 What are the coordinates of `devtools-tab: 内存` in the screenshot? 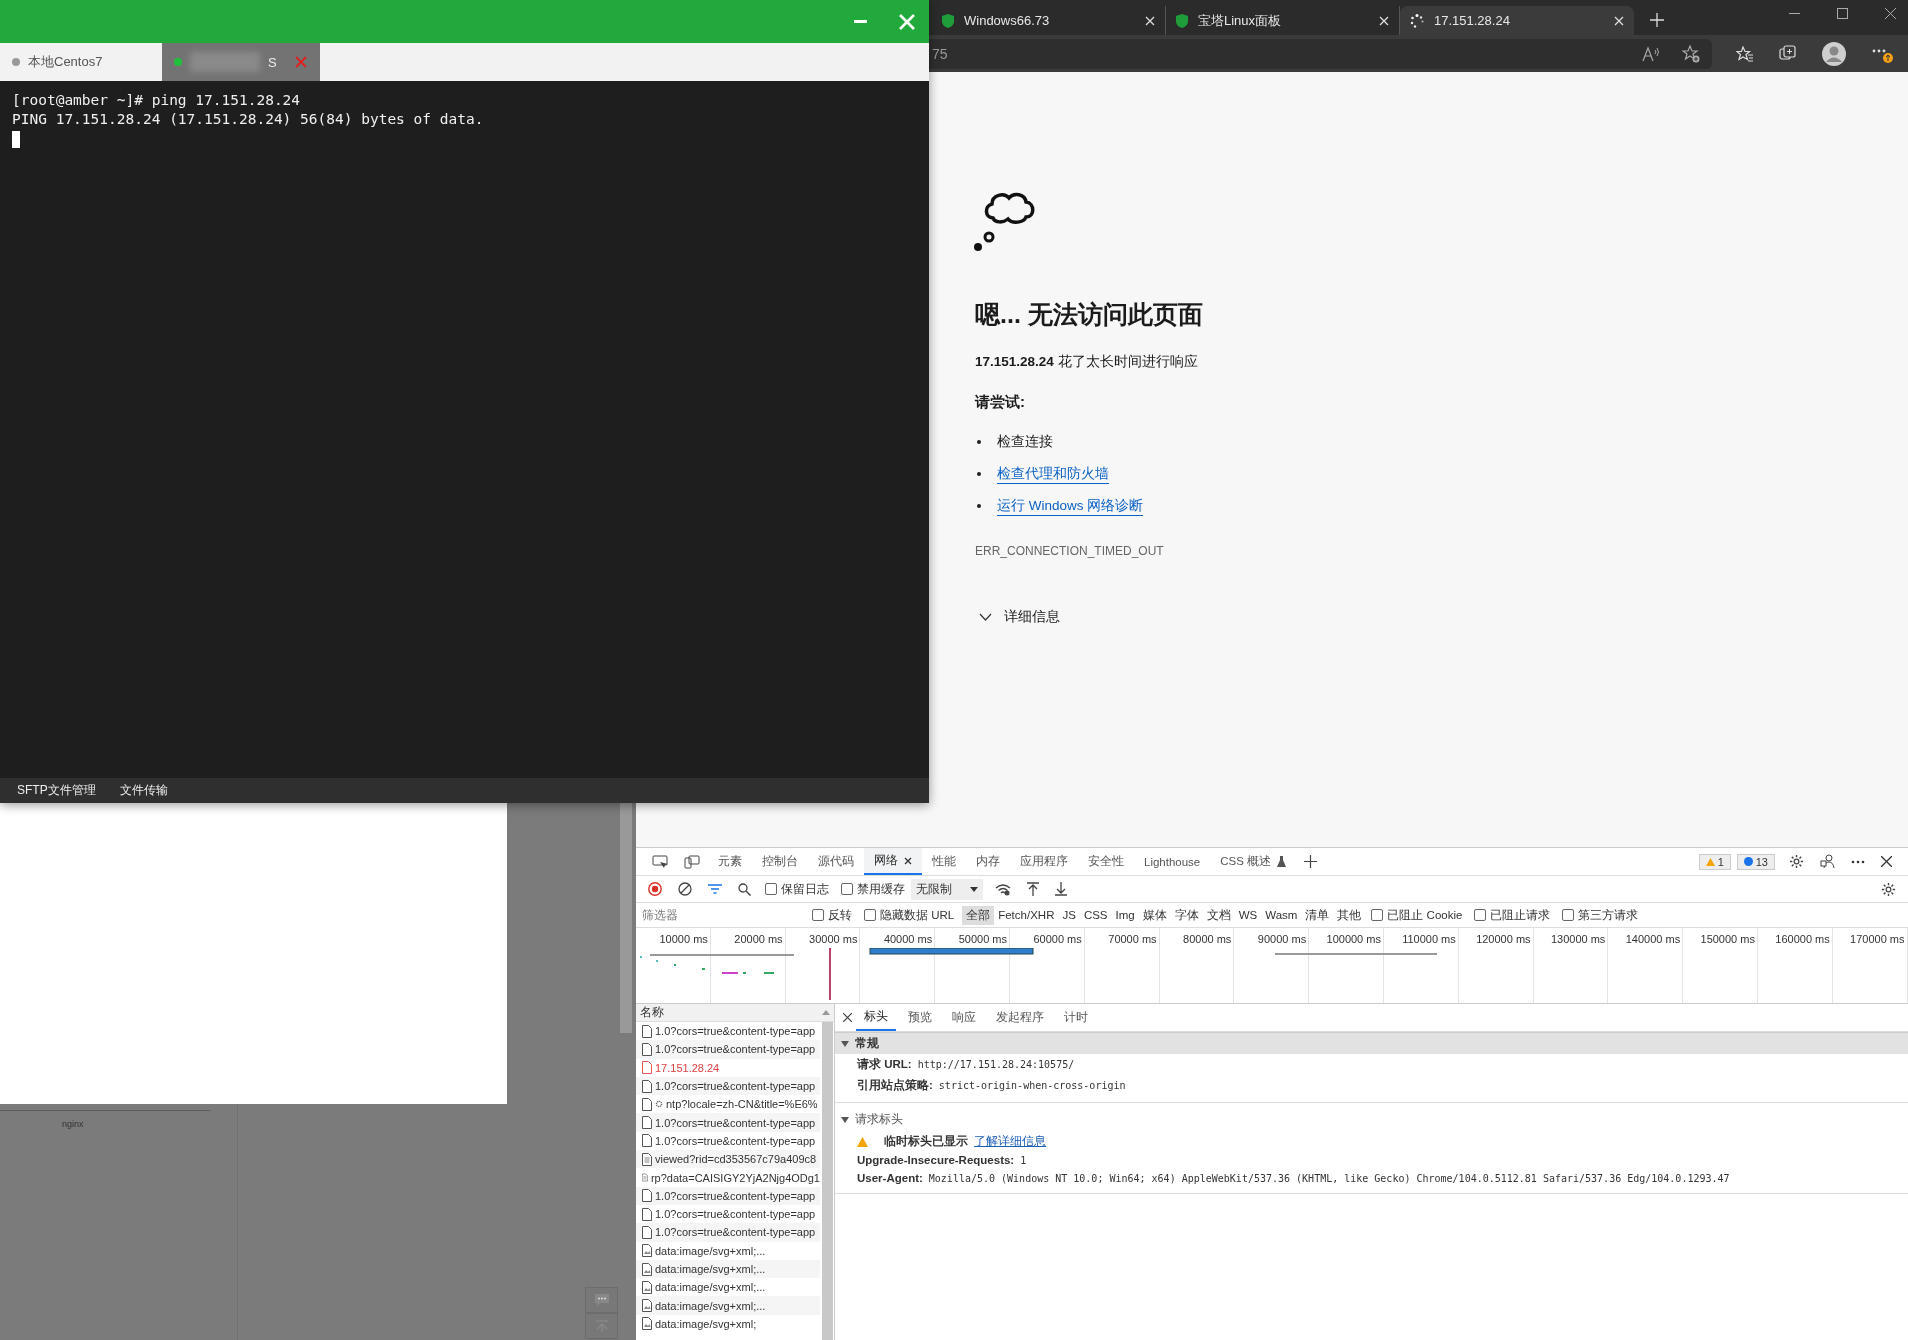 It's located at (988, 861).